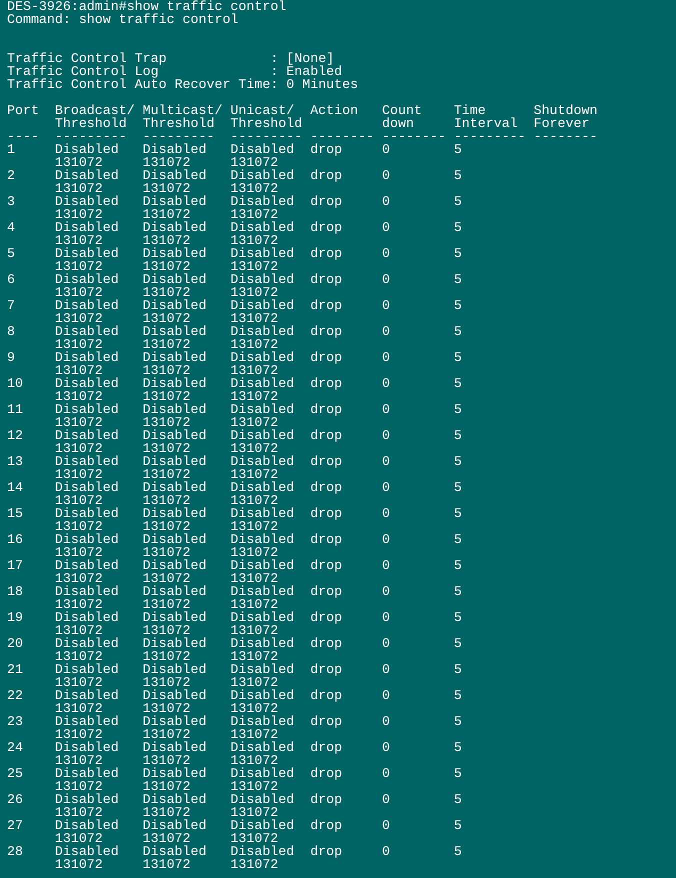 The height and width of the screenshot is (878, 676). What do you see at coordinates (11, 149) in the screenshot?
I see `port-cell: 1` at bounding box center [11, 149].